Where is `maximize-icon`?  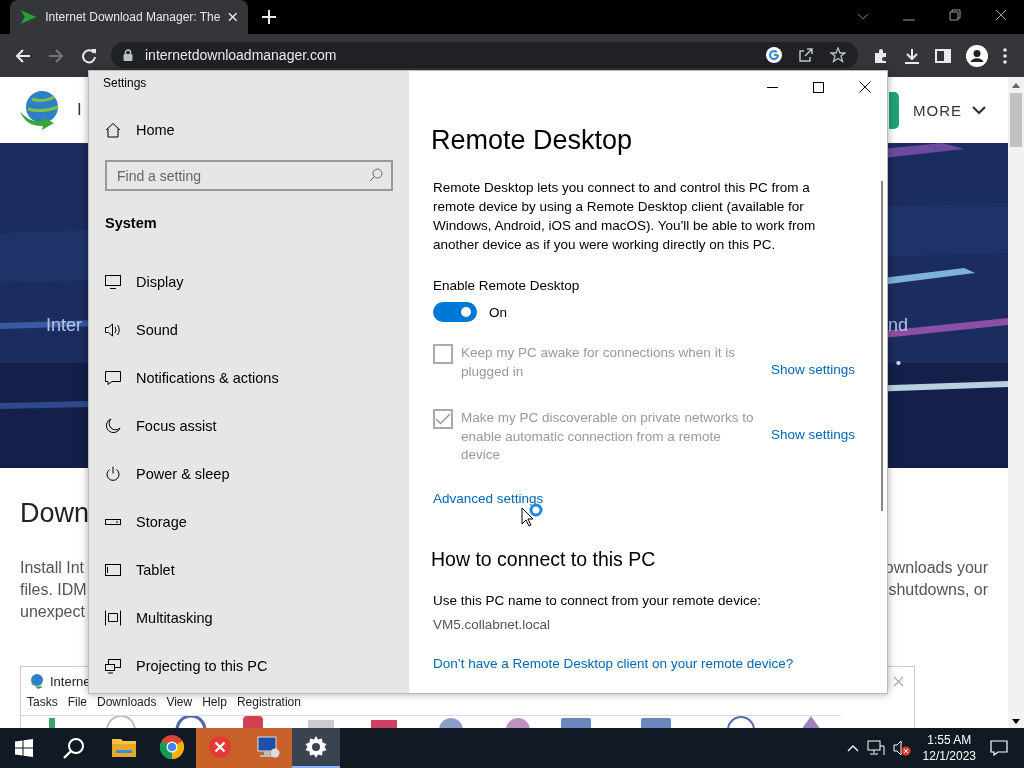 maximize-icon is located at coordinates (818, 87).